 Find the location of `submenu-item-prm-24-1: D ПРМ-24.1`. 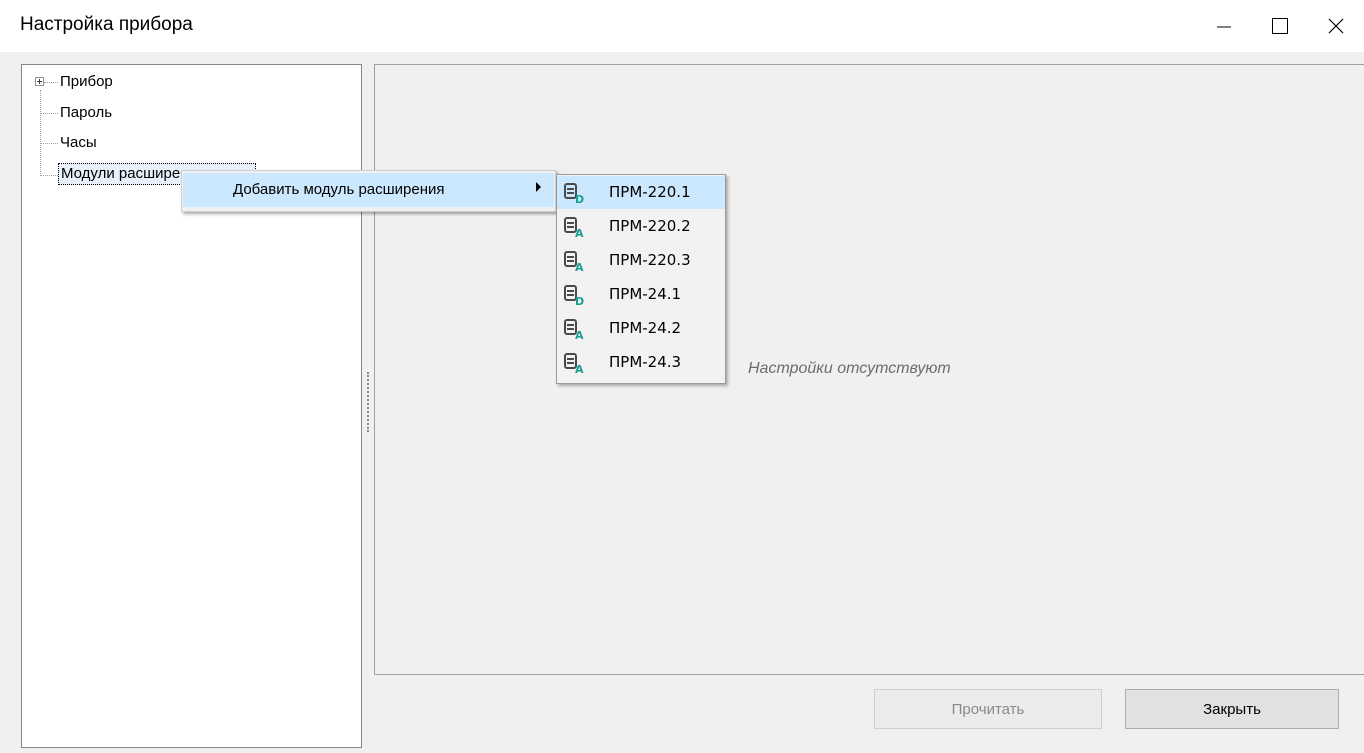

submenu-item-prm-24-1: D ПРМ-24.1 is located at coordinates (641, 294).